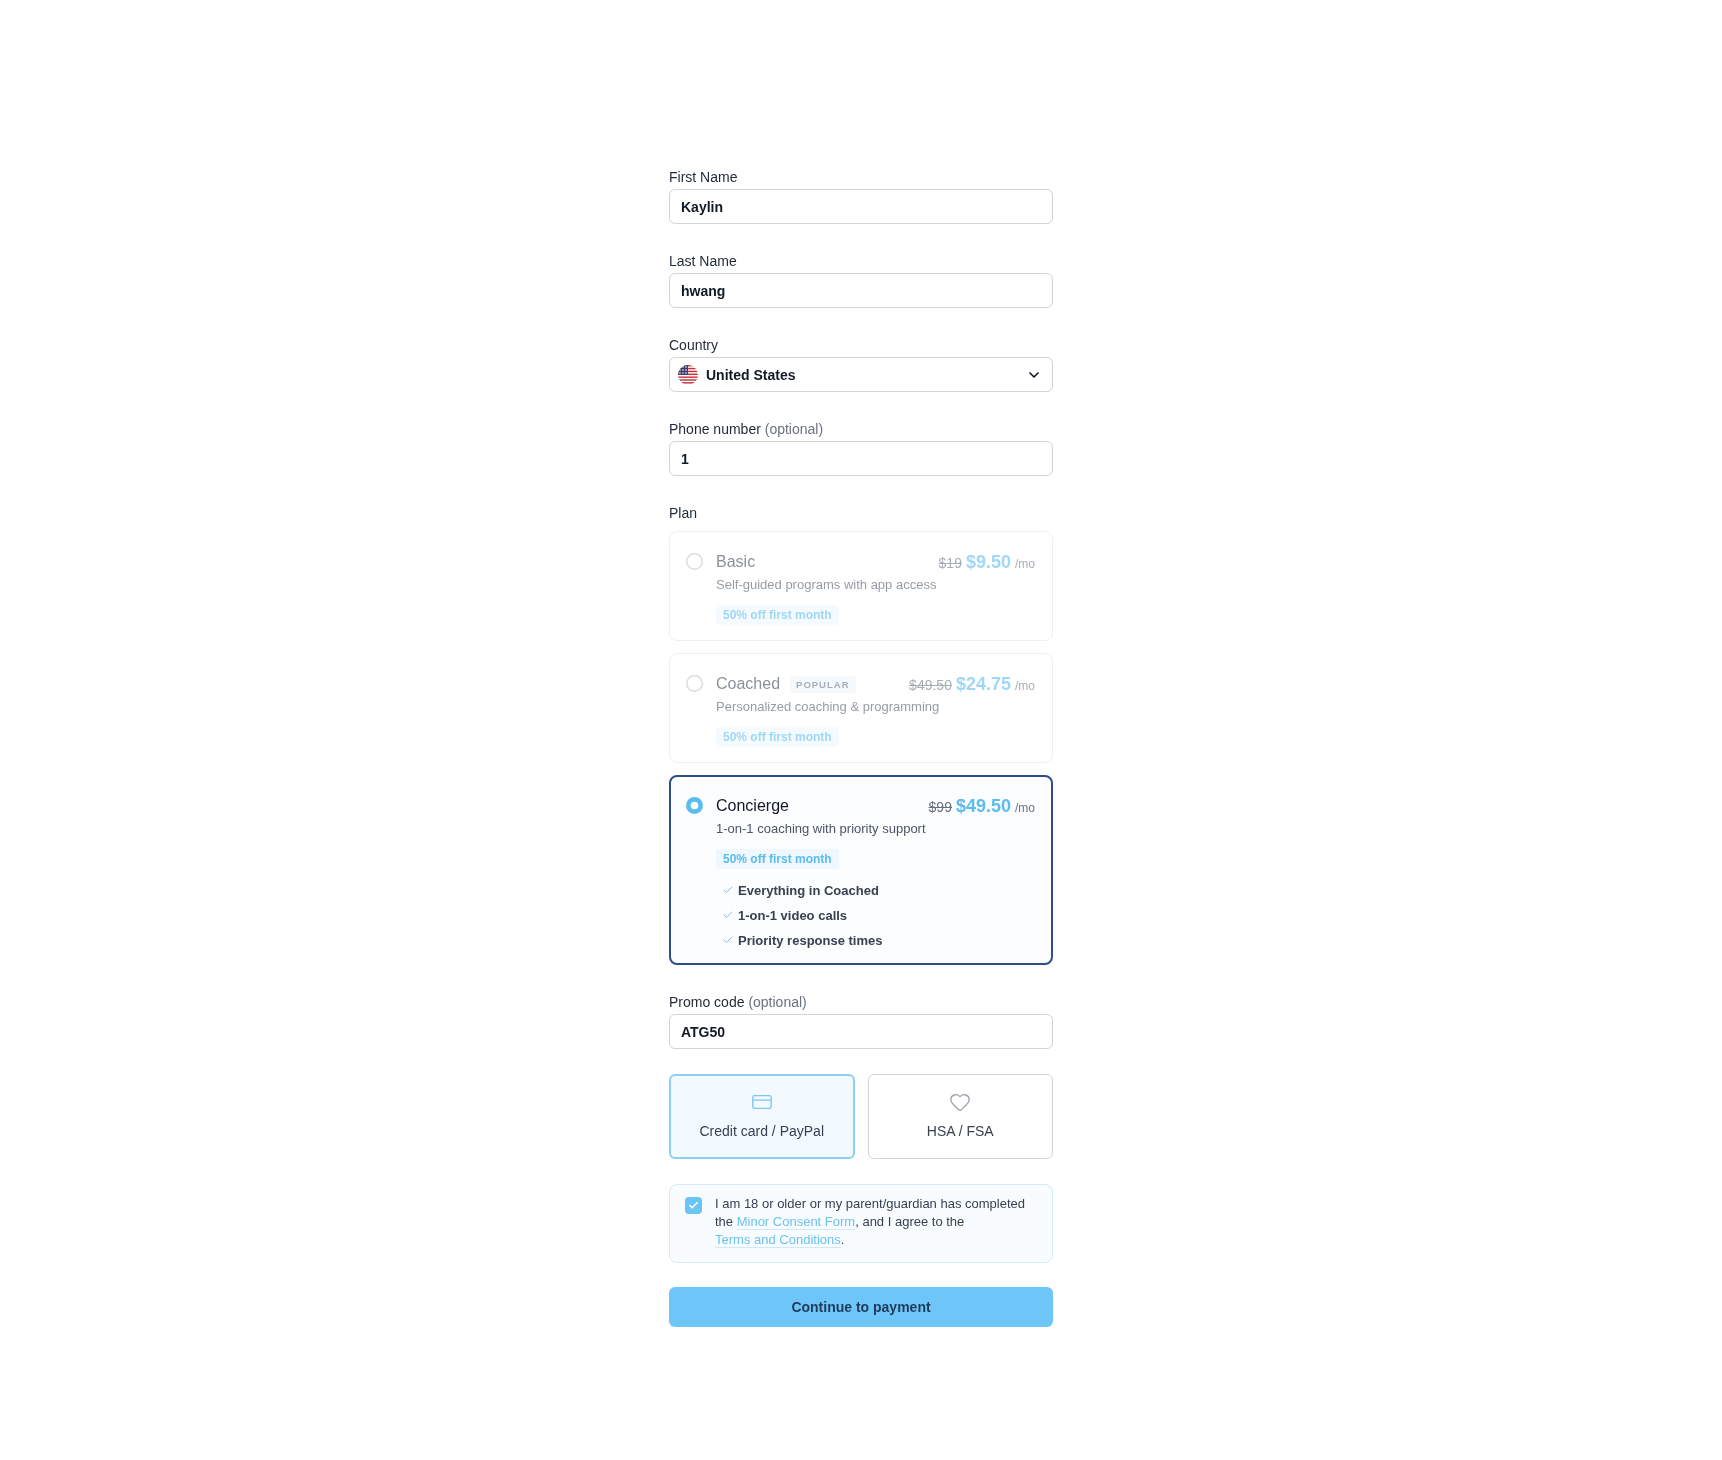 This screenshot has width=1722, height=1460. What do you see at coordinates (748, 684) in the screenshot?
I see `plan-name: Coached` at bounding box center [748, 684].